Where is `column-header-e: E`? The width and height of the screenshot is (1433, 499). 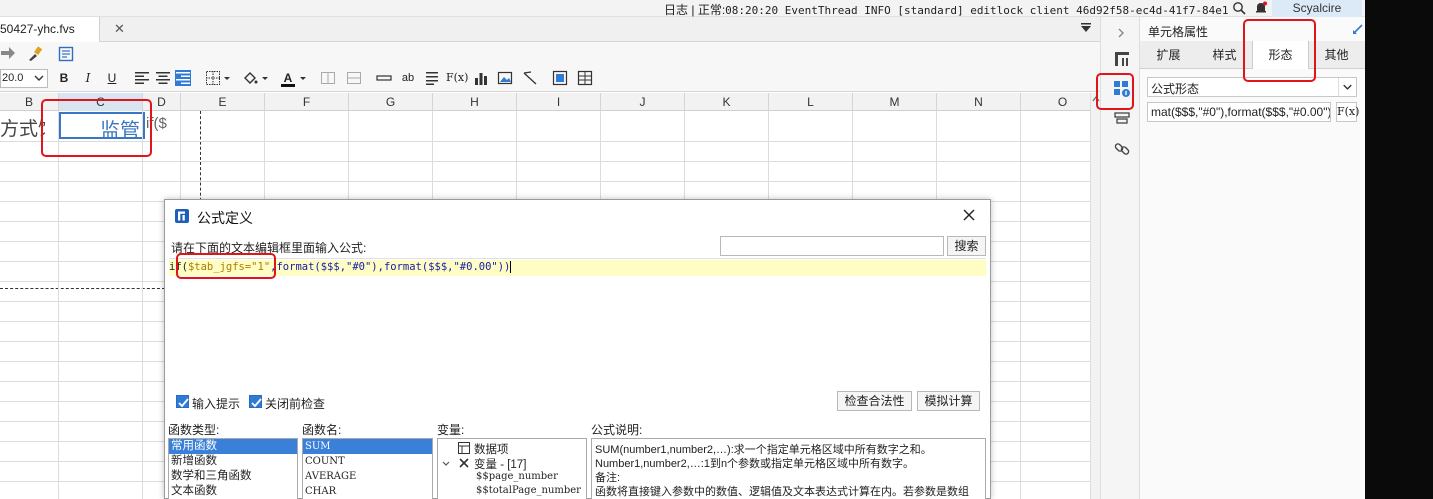
column-header-e: E is located at coordinates (223, 102).